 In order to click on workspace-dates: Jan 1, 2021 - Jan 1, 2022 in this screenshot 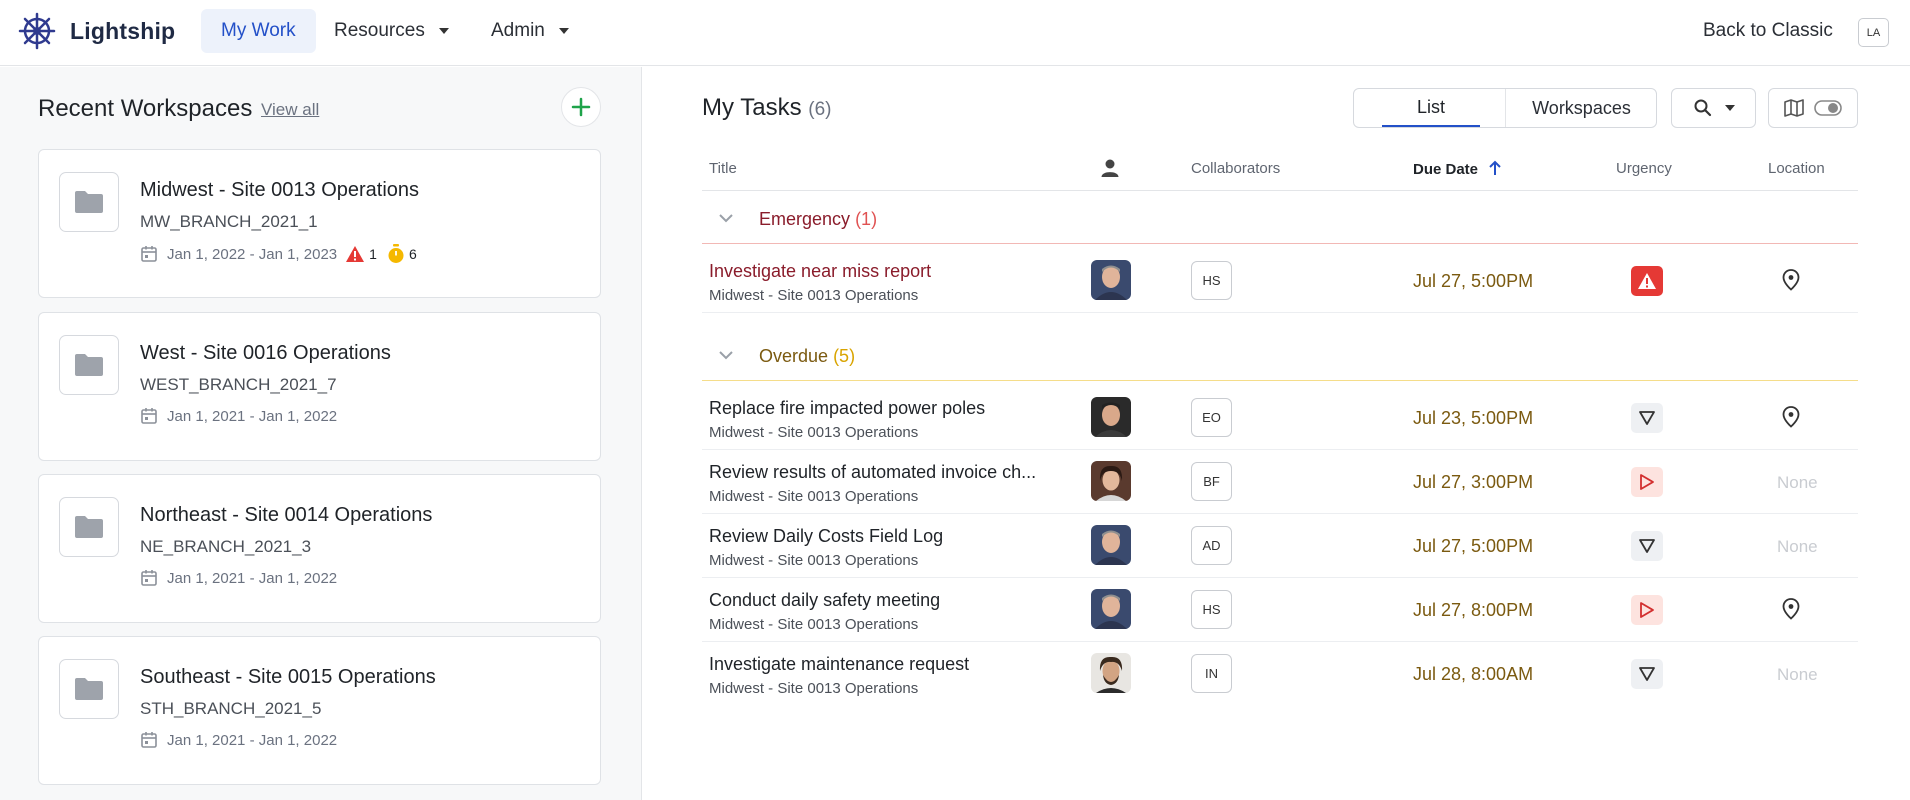, I will do `click(252, 740)`.